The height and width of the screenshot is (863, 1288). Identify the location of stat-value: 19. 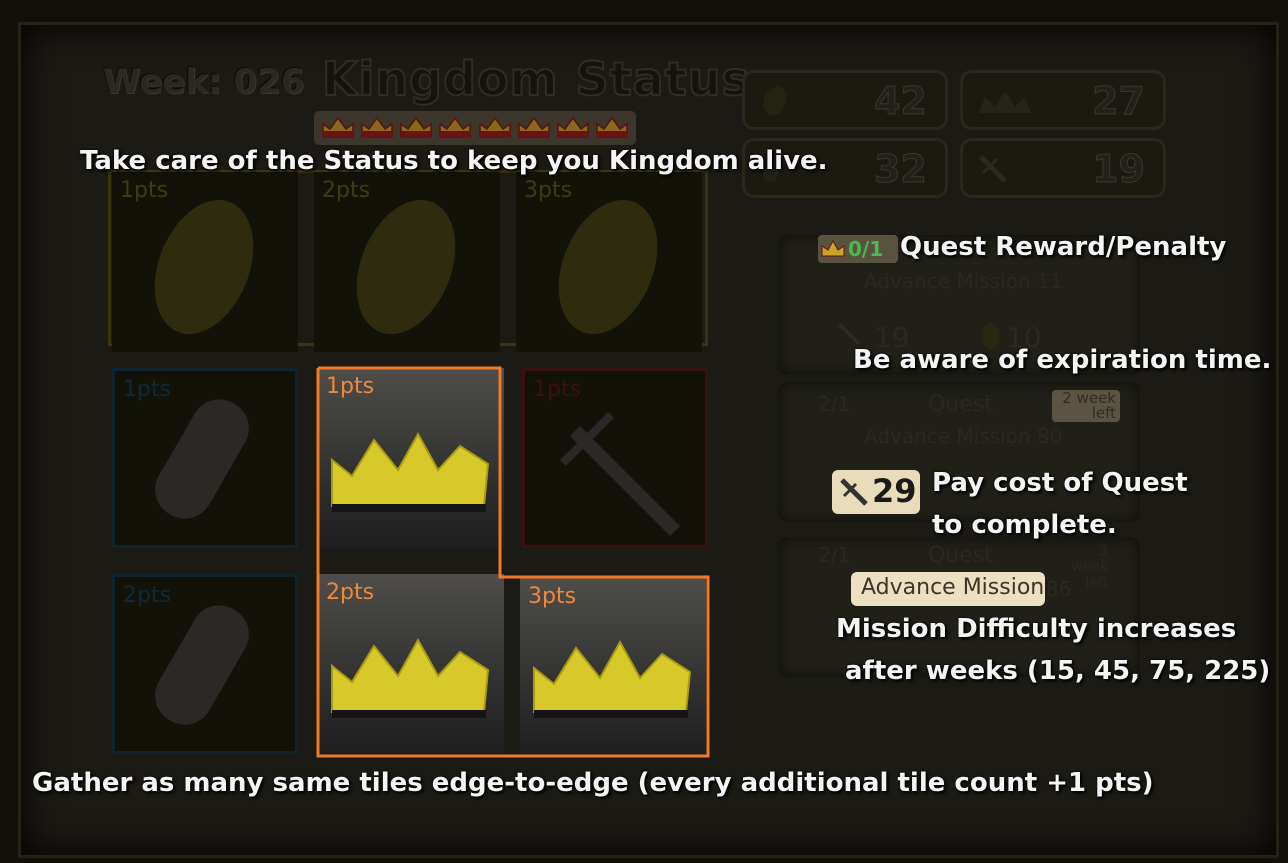
(1119, 169).